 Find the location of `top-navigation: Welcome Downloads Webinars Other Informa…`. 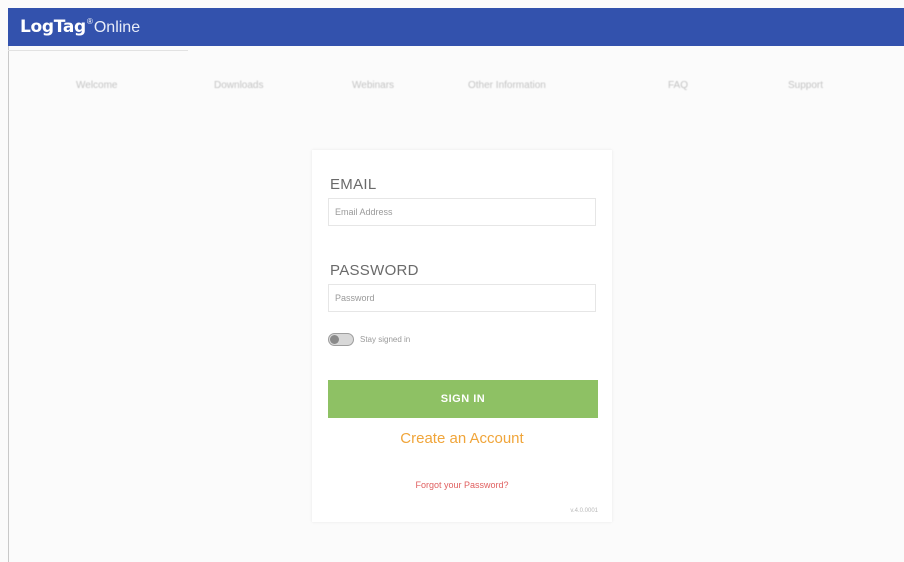

top-navigation: Welcome Downloads Webinars Other Informa… is located at coordinates (465, 92).